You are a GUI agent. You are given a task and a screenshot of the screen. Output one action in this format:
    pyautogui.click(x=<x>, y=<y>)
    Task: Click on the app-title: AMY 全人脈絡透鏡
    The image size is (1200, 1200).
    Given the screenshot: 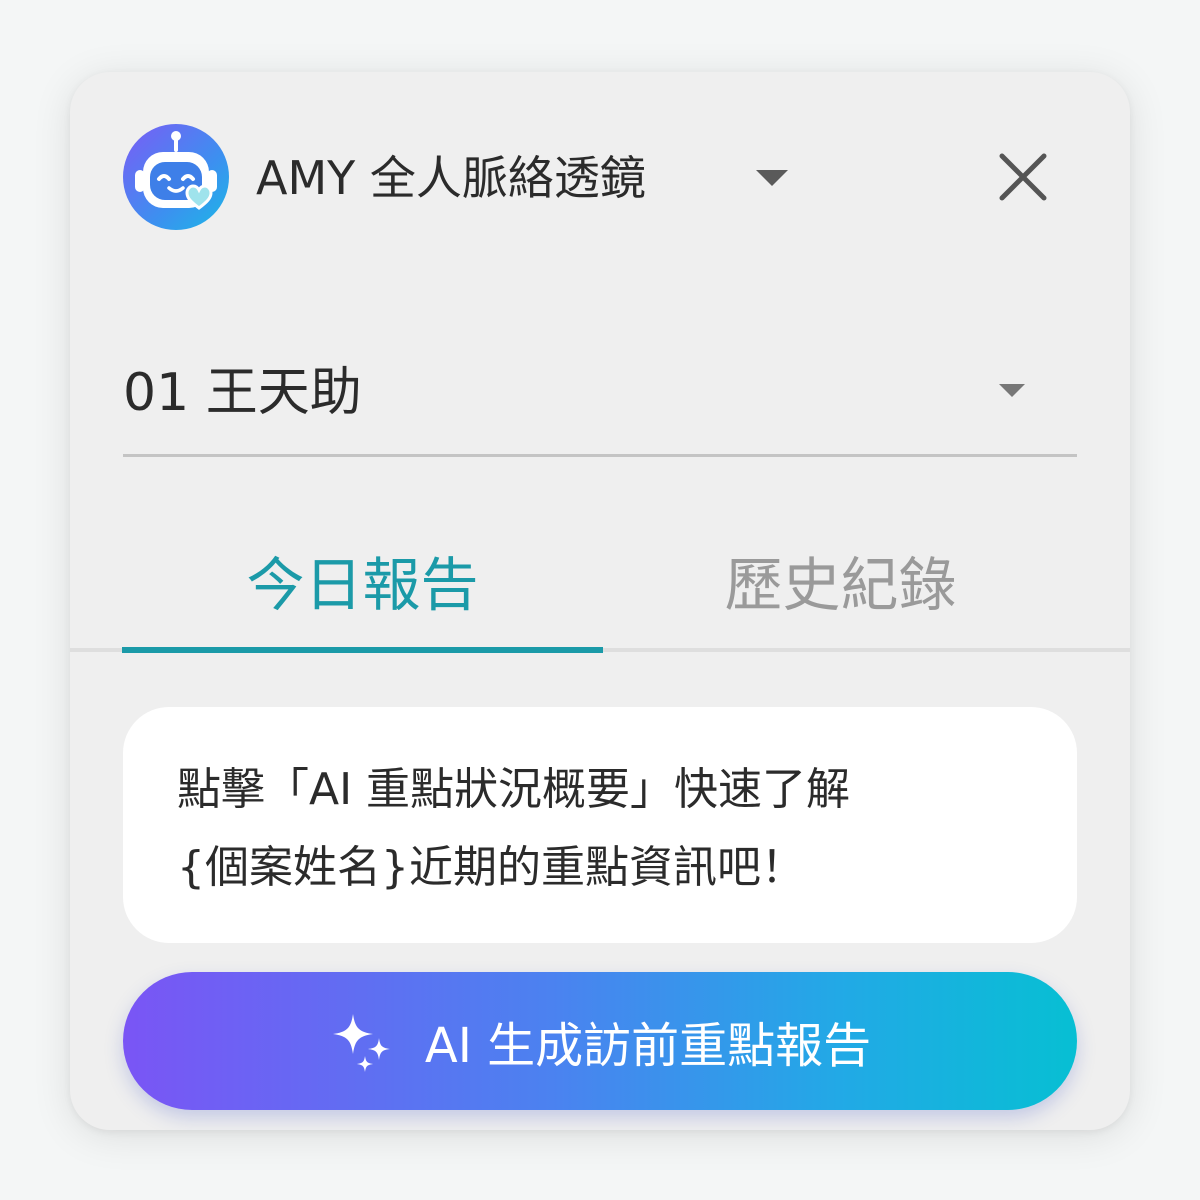 What is the action you would take?
    pyautogui.click(x=451, y=178)
    